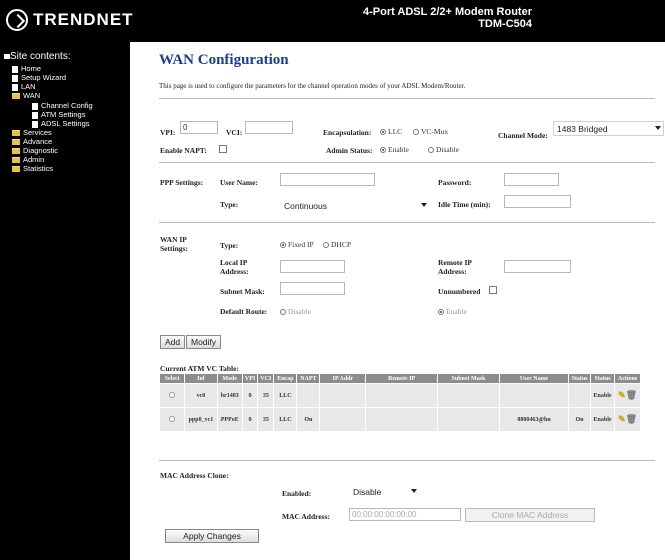 The height and width of the screenshot is (560, 665). I want to click on sidebar-item-atm-settings: ATM Settings, so click(58, 115).